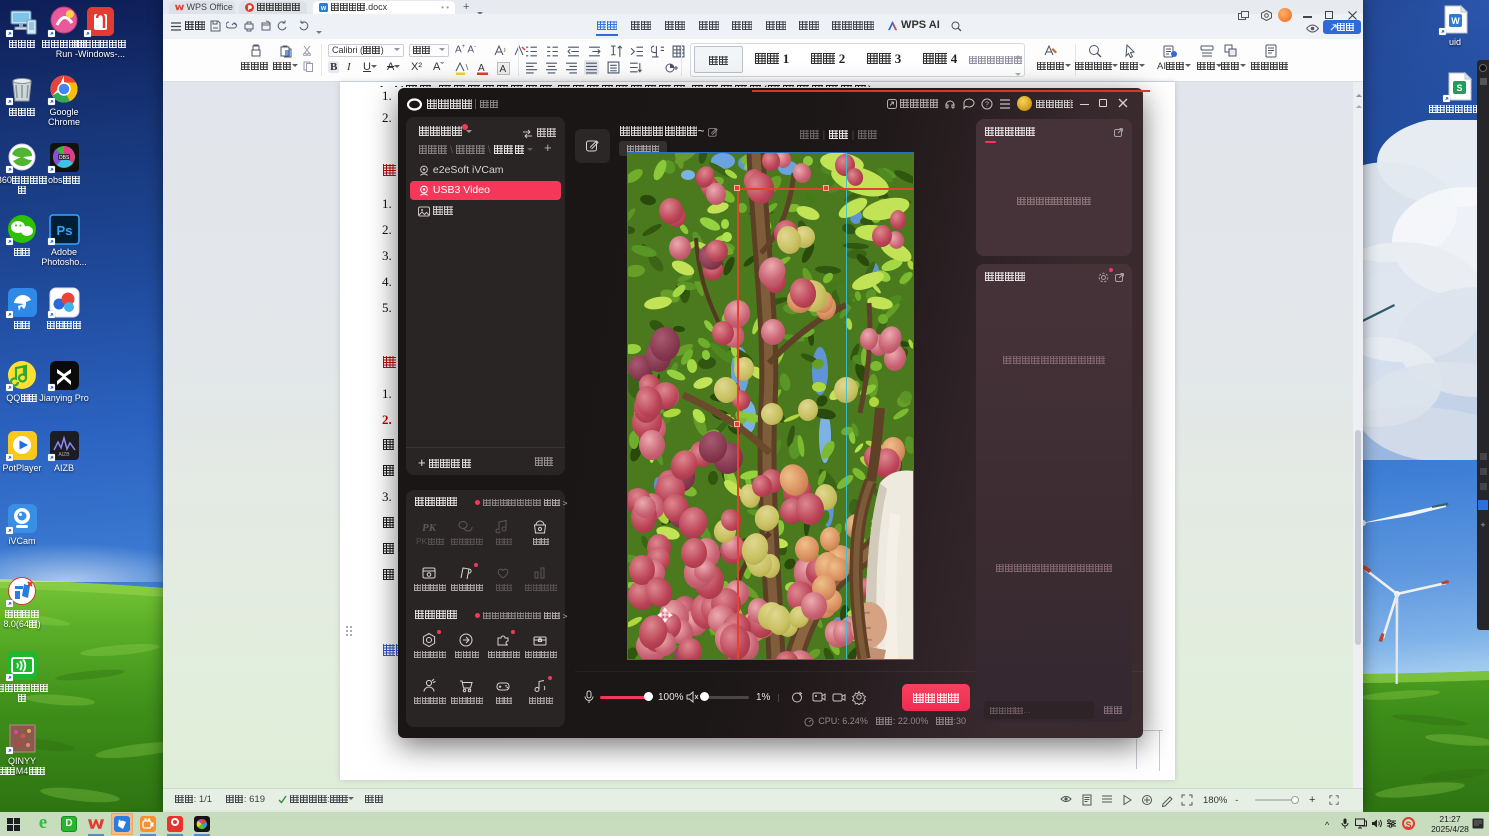 This screenshot has height=836, width=1489. Describe the element at coordinates (63, 158) in the screenshot. I see `svg-text: OBS` at that location.